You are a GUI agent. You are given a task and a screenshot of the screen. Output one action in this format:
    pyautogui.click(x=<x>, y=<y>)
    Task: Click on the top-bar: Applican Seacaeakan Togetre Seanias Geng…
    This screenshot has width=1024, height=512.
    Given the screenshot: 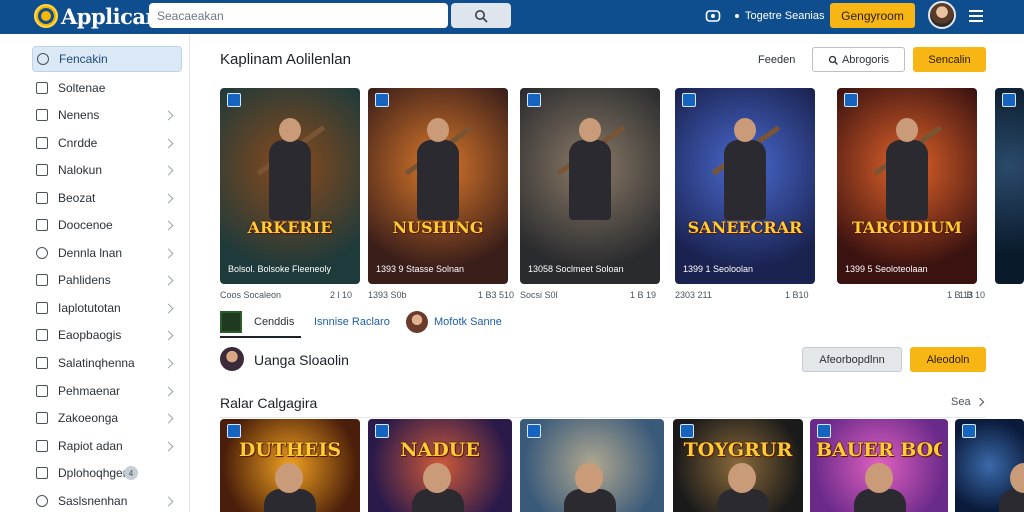 What is the action you would take?
    pyautogui.click(x=512, y=17)
    